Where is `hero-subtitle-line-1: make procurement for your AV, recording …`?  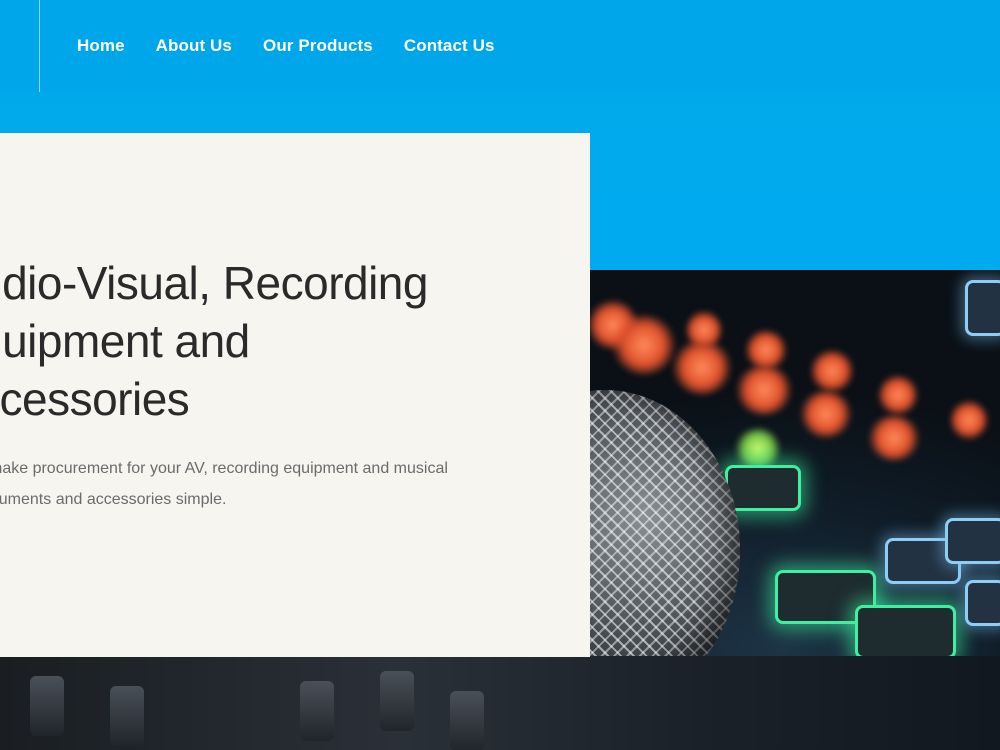
hero-subtitle-line-1: make procurement for your AV, recording … is located at coordinates (224, 468).